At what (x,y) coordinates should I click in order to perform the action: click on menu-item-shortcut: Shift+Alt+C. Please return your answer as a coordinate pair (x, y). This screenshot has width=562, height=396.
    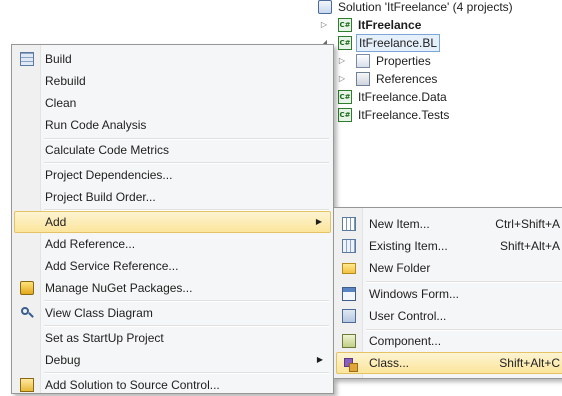
    Looking at the image, I should click on (529, 363).